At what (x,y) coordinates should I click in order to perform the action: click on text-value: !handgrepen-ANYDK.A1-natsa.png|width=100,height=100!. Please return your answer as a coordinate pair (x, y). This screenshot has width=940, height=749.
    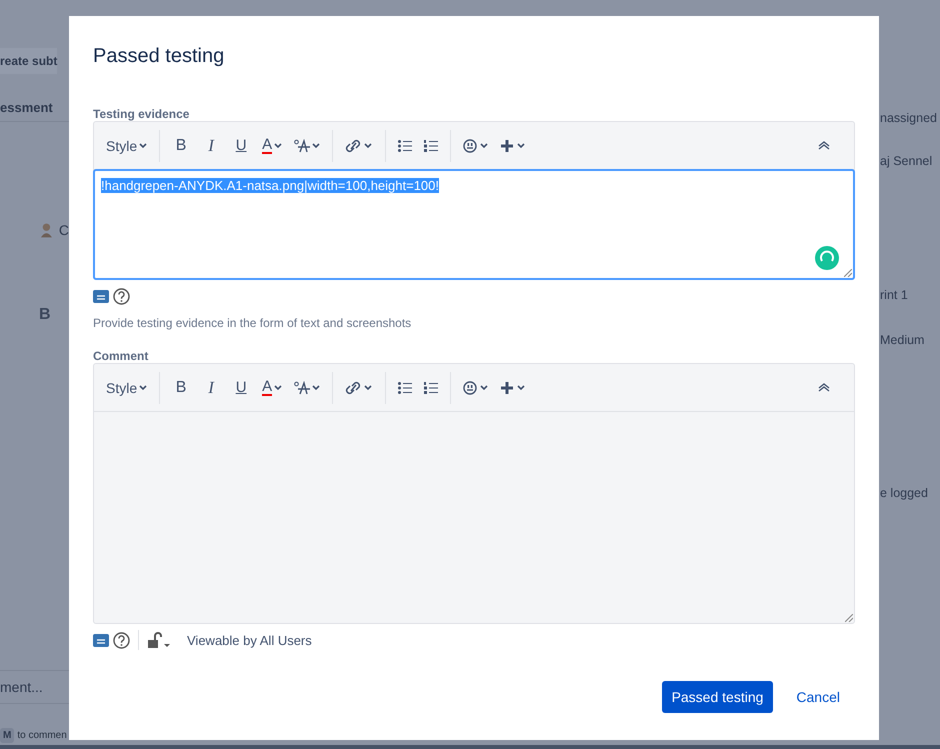
    Looking at the image, I should click on (270, 185).